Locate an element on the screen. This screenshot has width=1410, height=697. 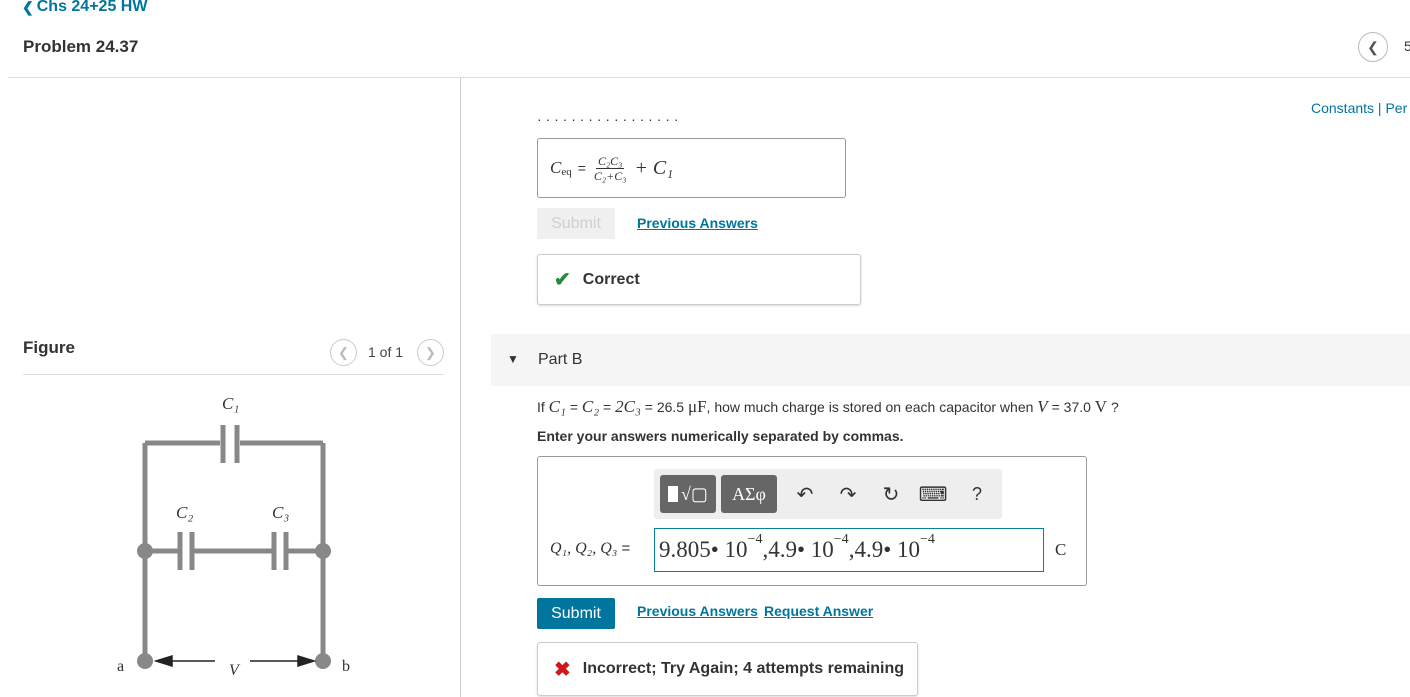
capacitor-c1-plates is located at coordinates (230, 444).